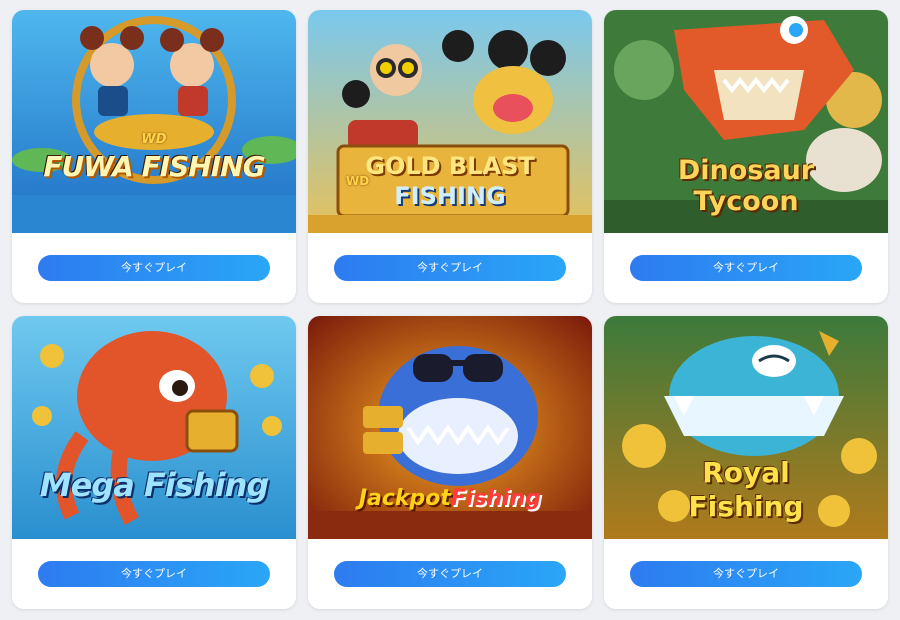  What do you see at coordinates (450, 196) in the screenshot?
I see `game-title-line2: FISHING` at bounding box center [450, 196].